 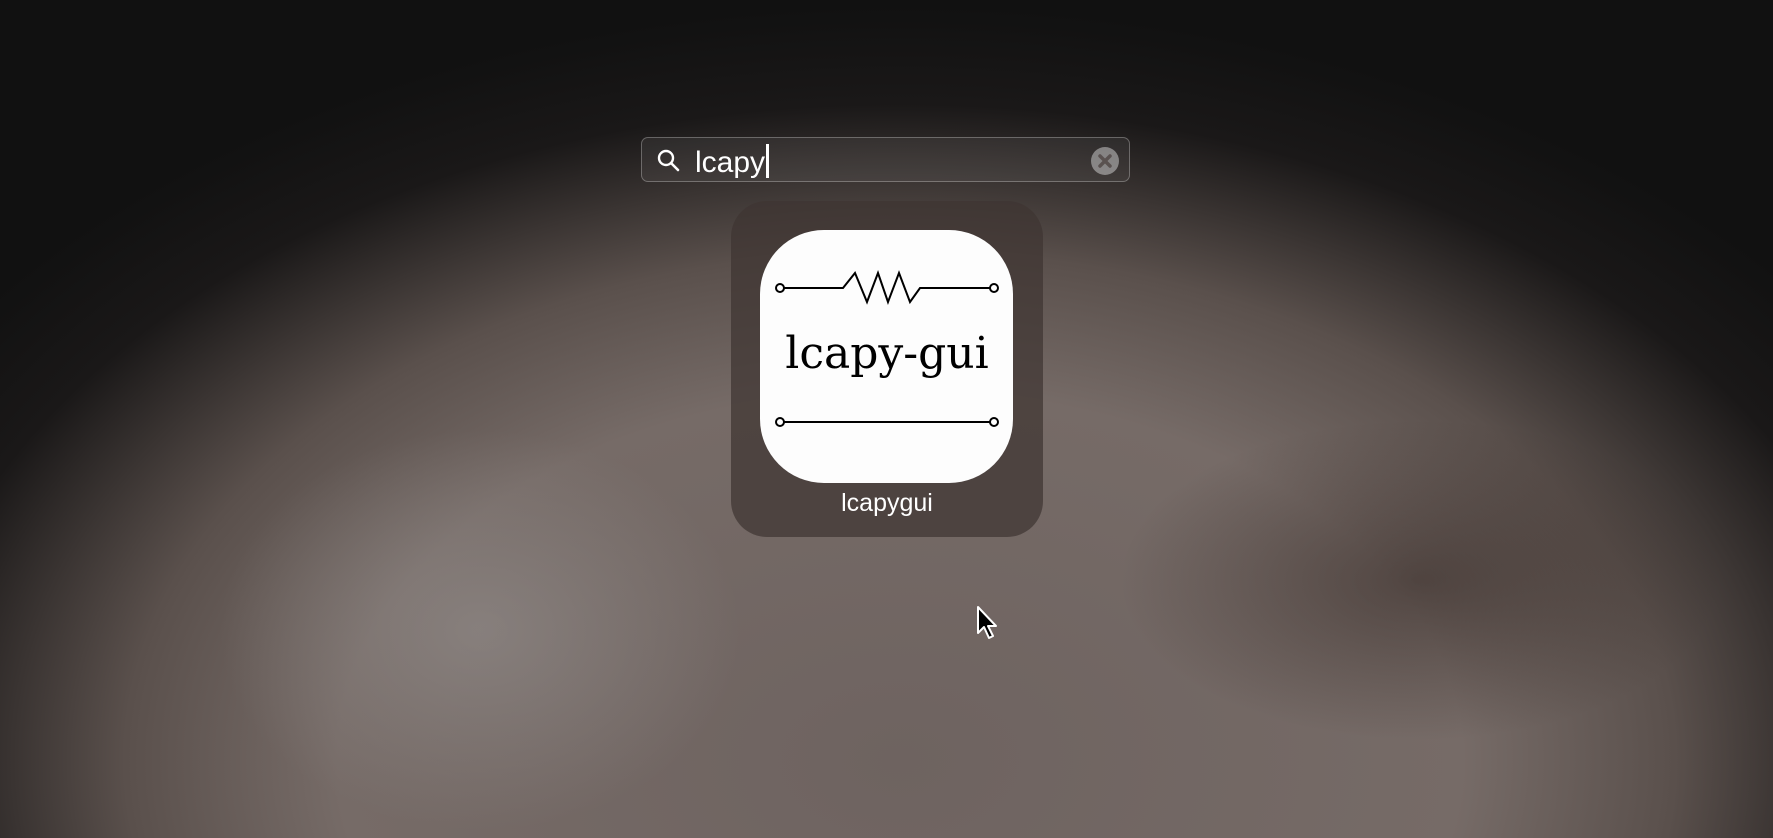 What do you see at coordinates (987, 622) in the screenshot?
I see `mouse-pointer-icon` at bounding box center [987, 622].